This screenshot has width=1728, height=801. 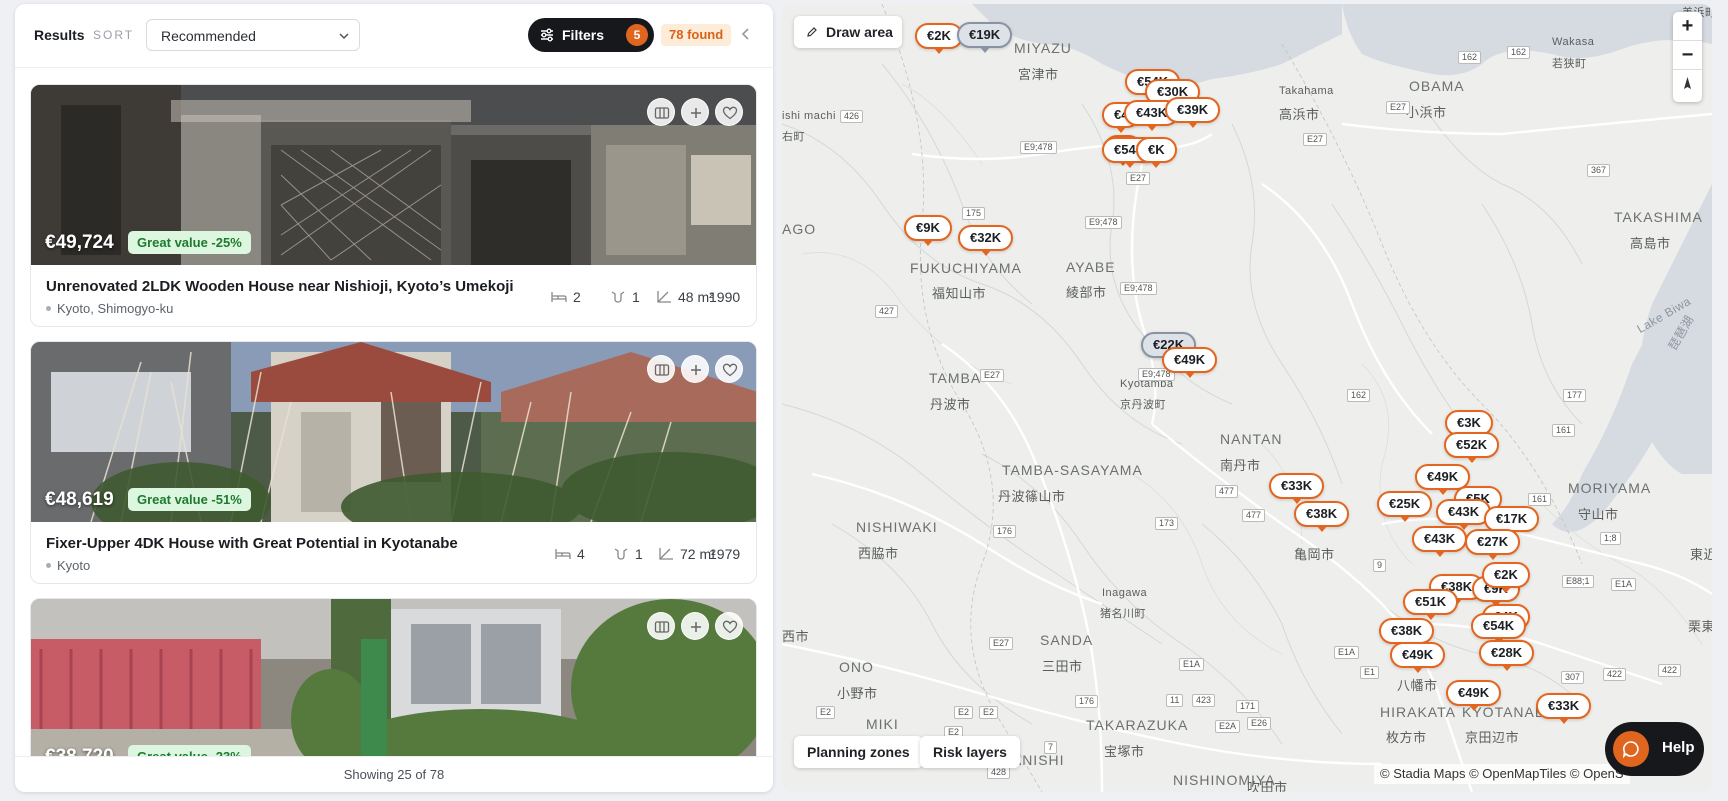 What do you see at coordinates (1502, 774) in the screenshot?
I see `map-attribution: © Stadia Maps © OpenMapTiles © OpenS` at bounding box center [1502, 774].